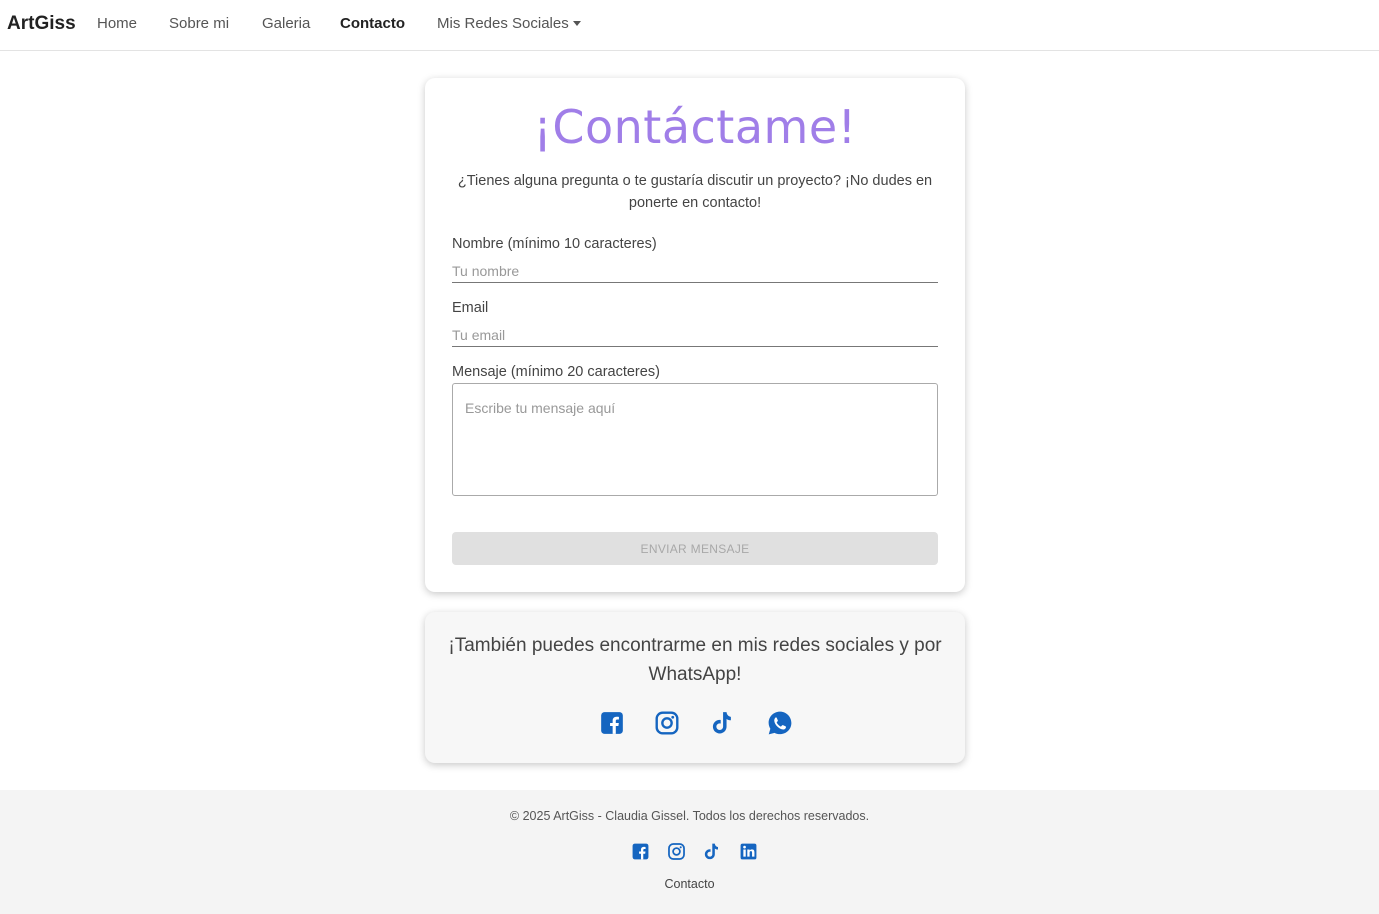 This screenshot has width=1379, height=914. I want to click on nav-redes-dropdown: Mis Redes Sociales, so click(509, 23).